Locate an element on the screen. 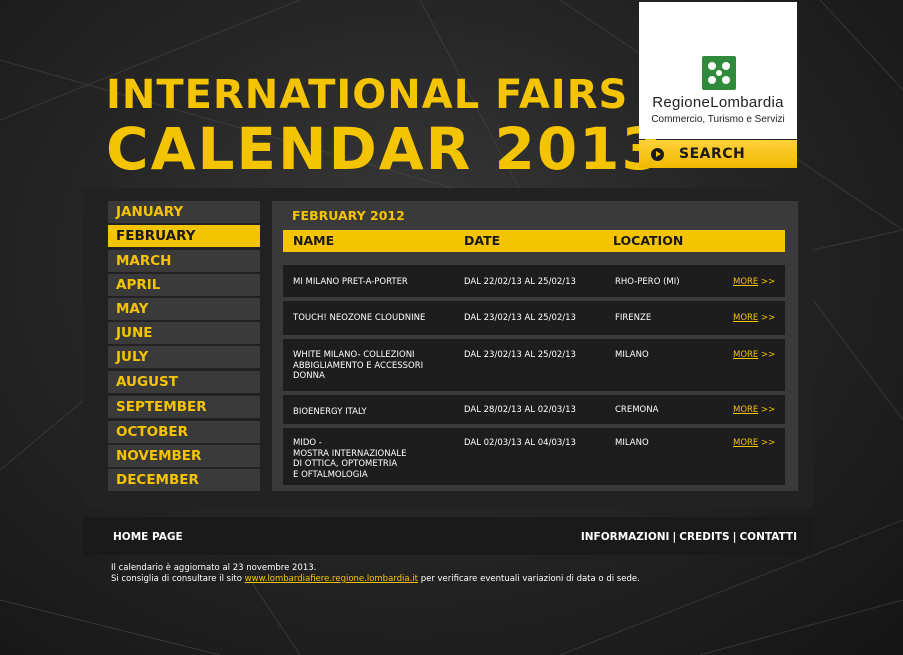  page-title: INTERNATIONAL FAIRS CALENDAR 2013 is located at coordinates (385, 126).